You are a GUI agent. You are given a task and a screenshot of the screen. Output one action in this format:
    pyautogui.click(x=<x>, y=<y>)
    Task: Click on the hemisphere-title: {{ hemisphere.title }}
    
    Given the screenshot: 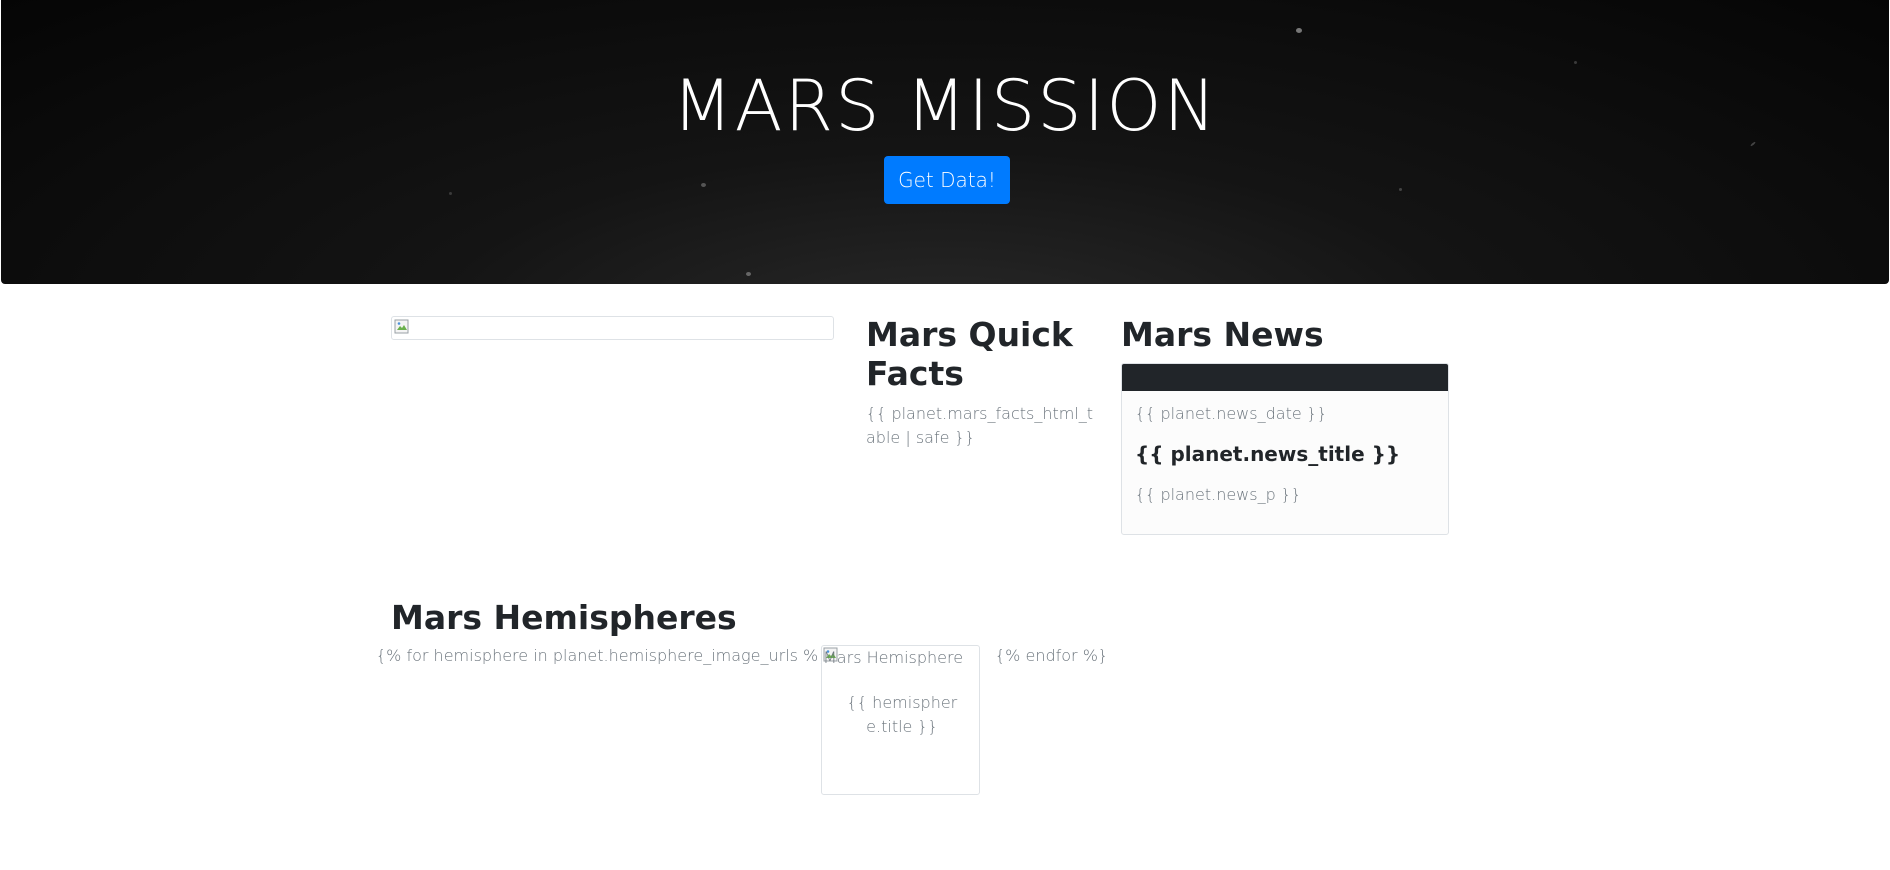 What is the action you would take?
    pyautogui.click(x=902, y=714)
    